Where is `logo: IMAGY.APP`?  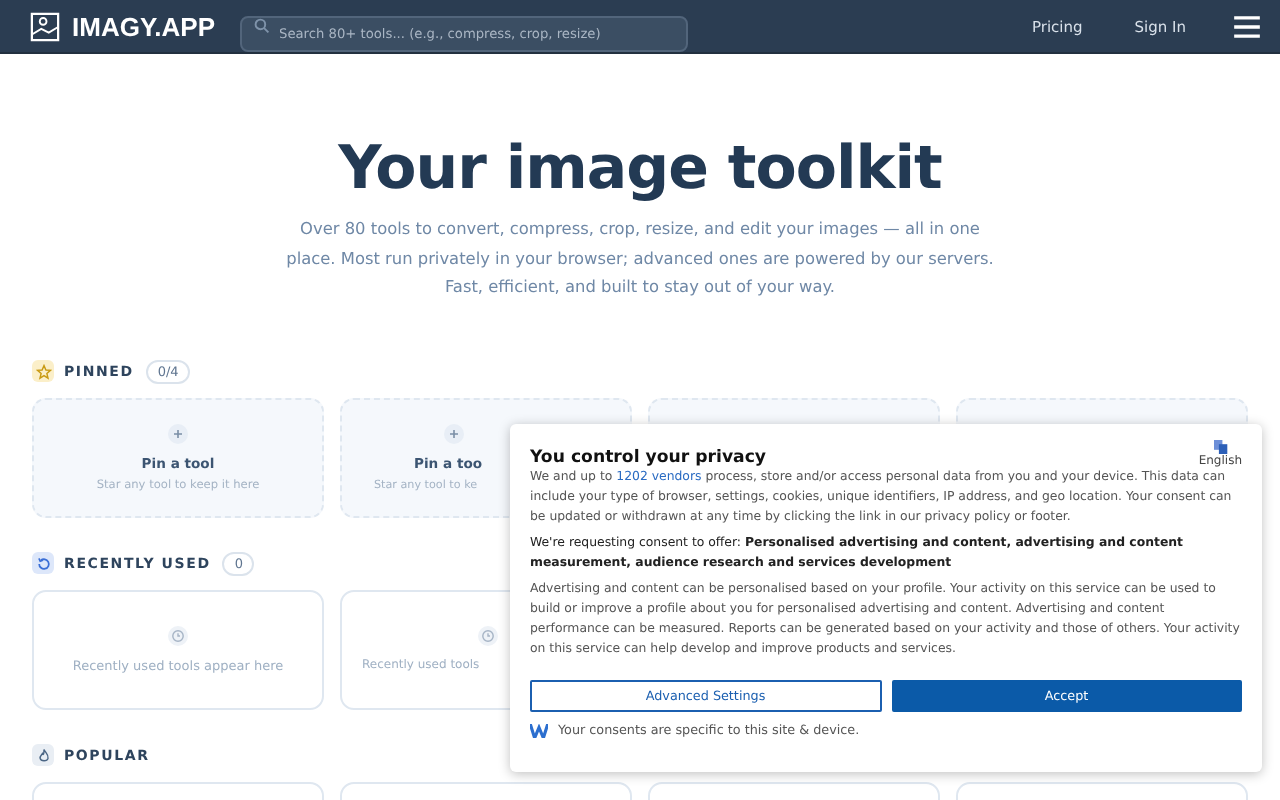
logo: IMAGY.APP is located at coordinates (144, 26).